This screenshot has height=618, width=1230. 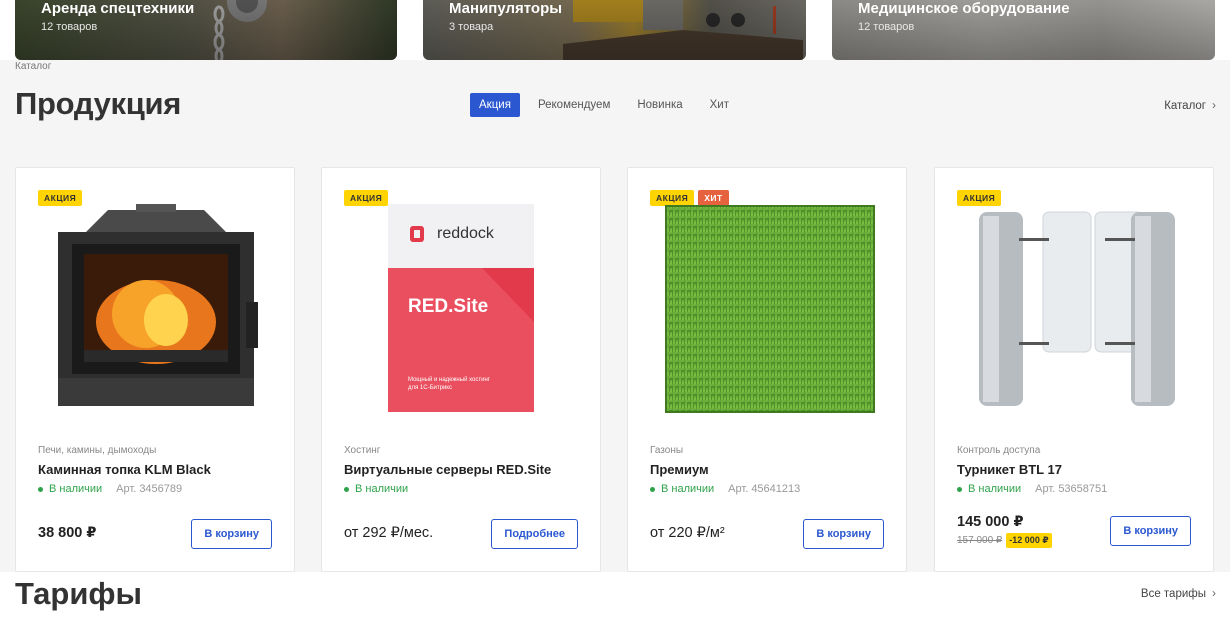 What do you see at coordinates (999, 450) in the screenshot?
I see `product-category: Контроль доступа` at bounding box center [999, 450].